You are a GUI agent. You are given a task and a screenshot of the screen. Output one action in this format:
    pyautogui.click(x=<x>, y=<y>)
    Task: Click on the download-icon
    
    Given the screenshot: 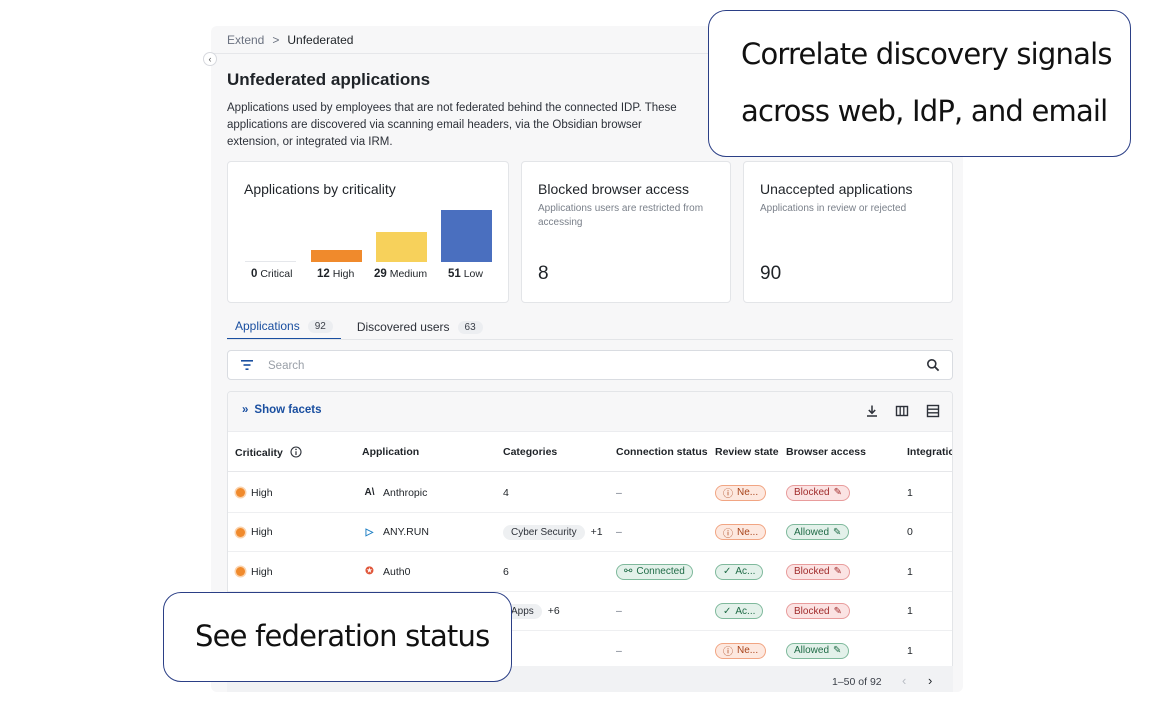 What is the action you would take?
    pyautogui.click(x=872, y=411)
    